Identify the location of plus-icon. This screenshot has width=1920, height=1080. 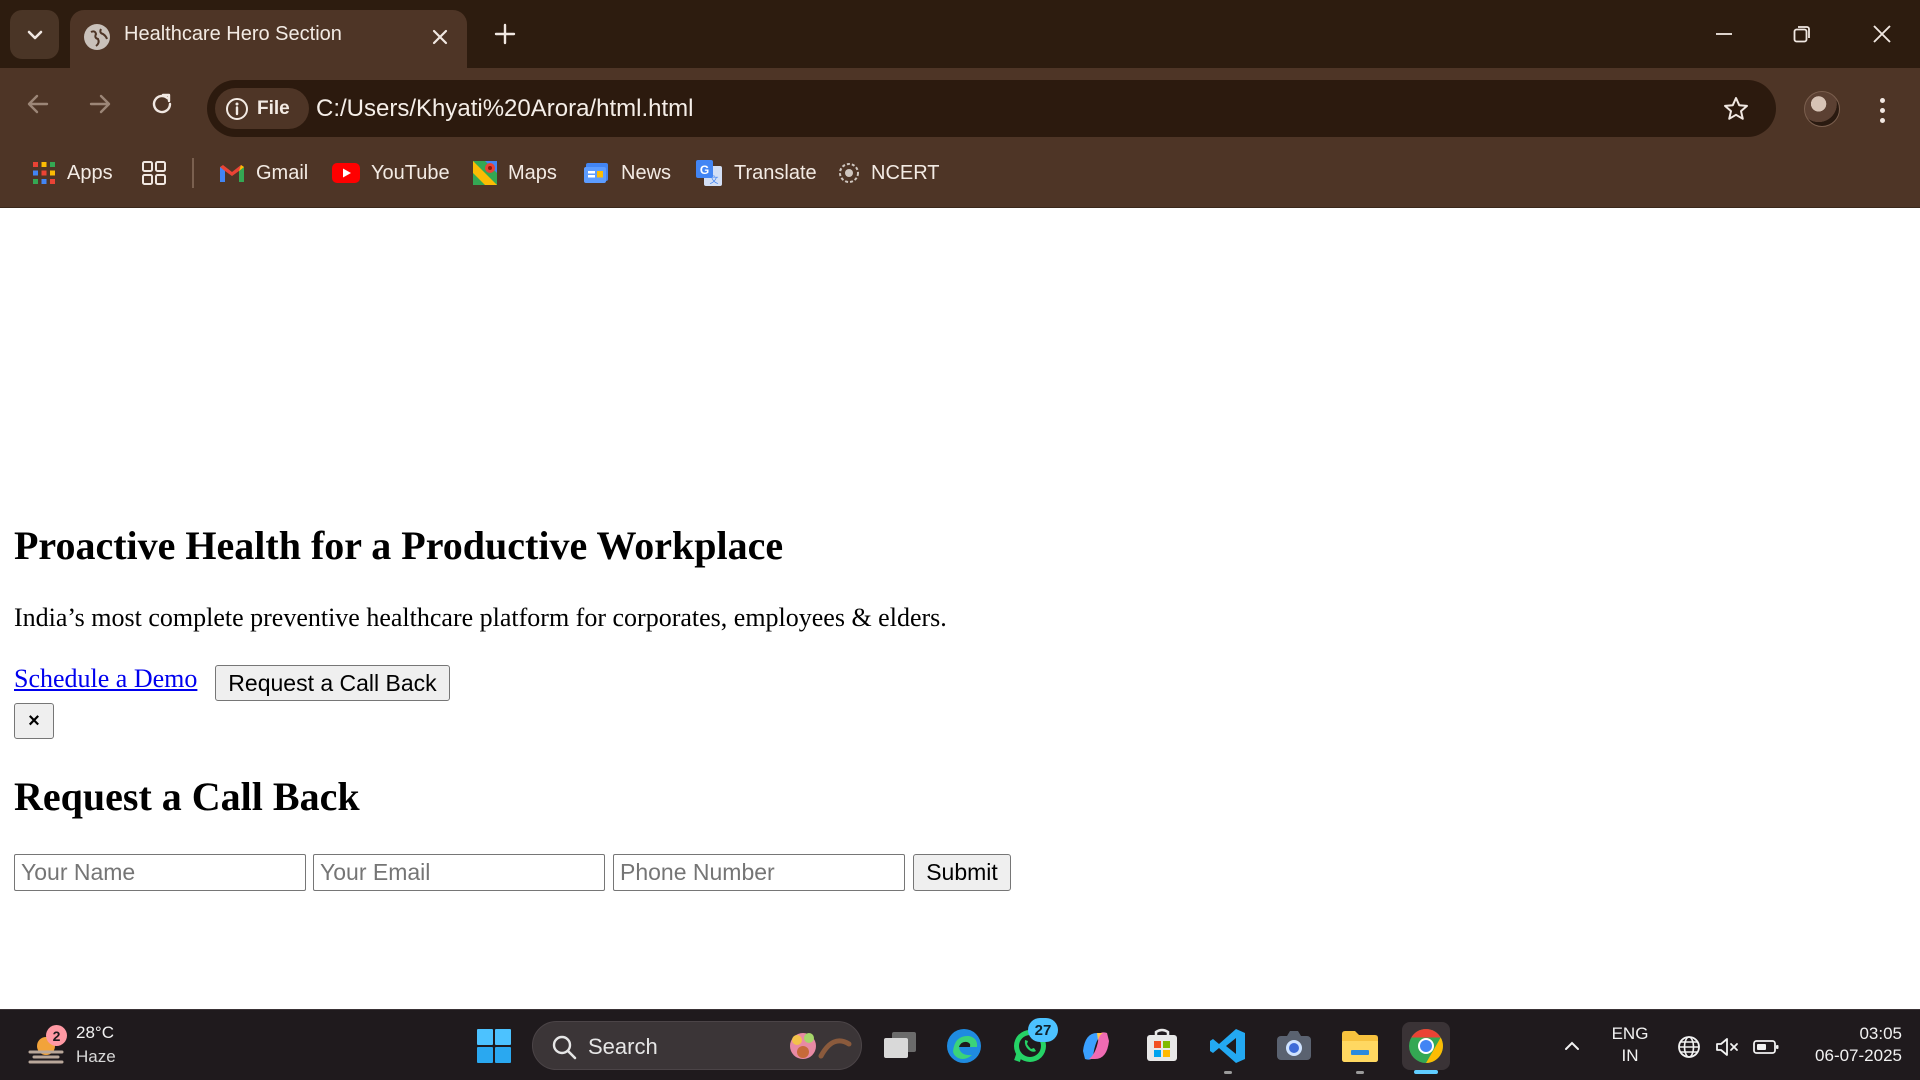
(505, 34).